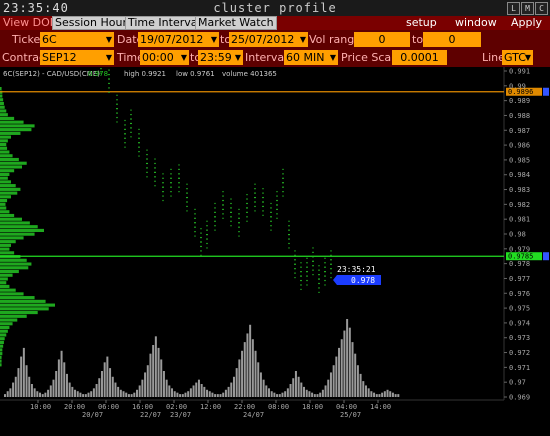 This screenshot has height=436, width=550. Describe the element at coordinates (419, 57) in the screenshot. I see `price-scale-input: 0.0001` at that location.